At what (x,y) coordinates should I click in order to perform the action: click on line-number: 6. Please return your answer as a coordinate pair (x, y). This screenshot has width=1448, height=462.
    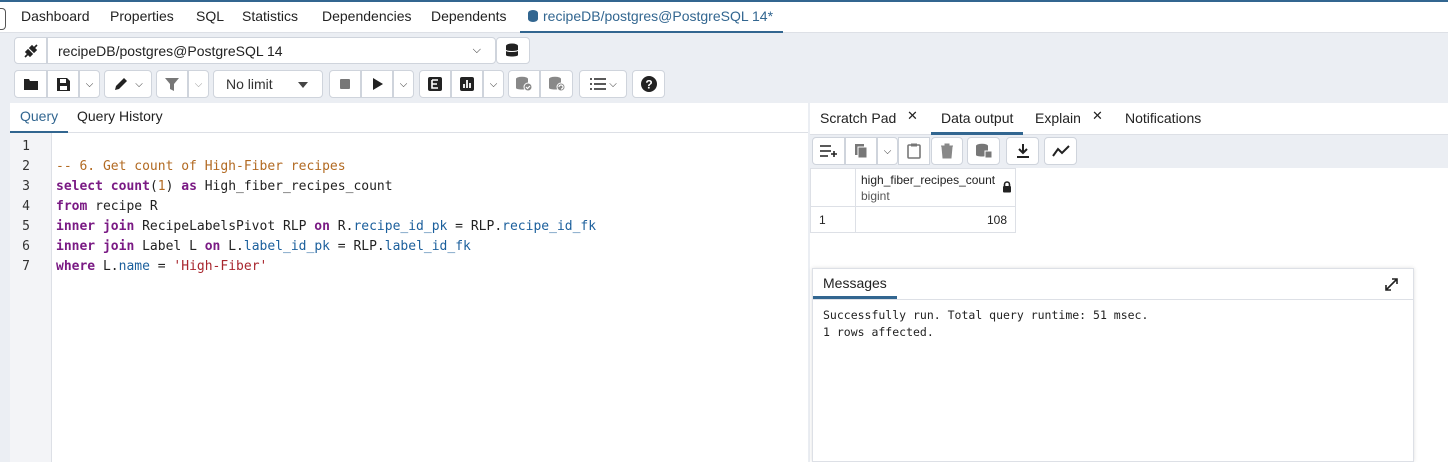
    Looking at the image, I should click on (26, 246).